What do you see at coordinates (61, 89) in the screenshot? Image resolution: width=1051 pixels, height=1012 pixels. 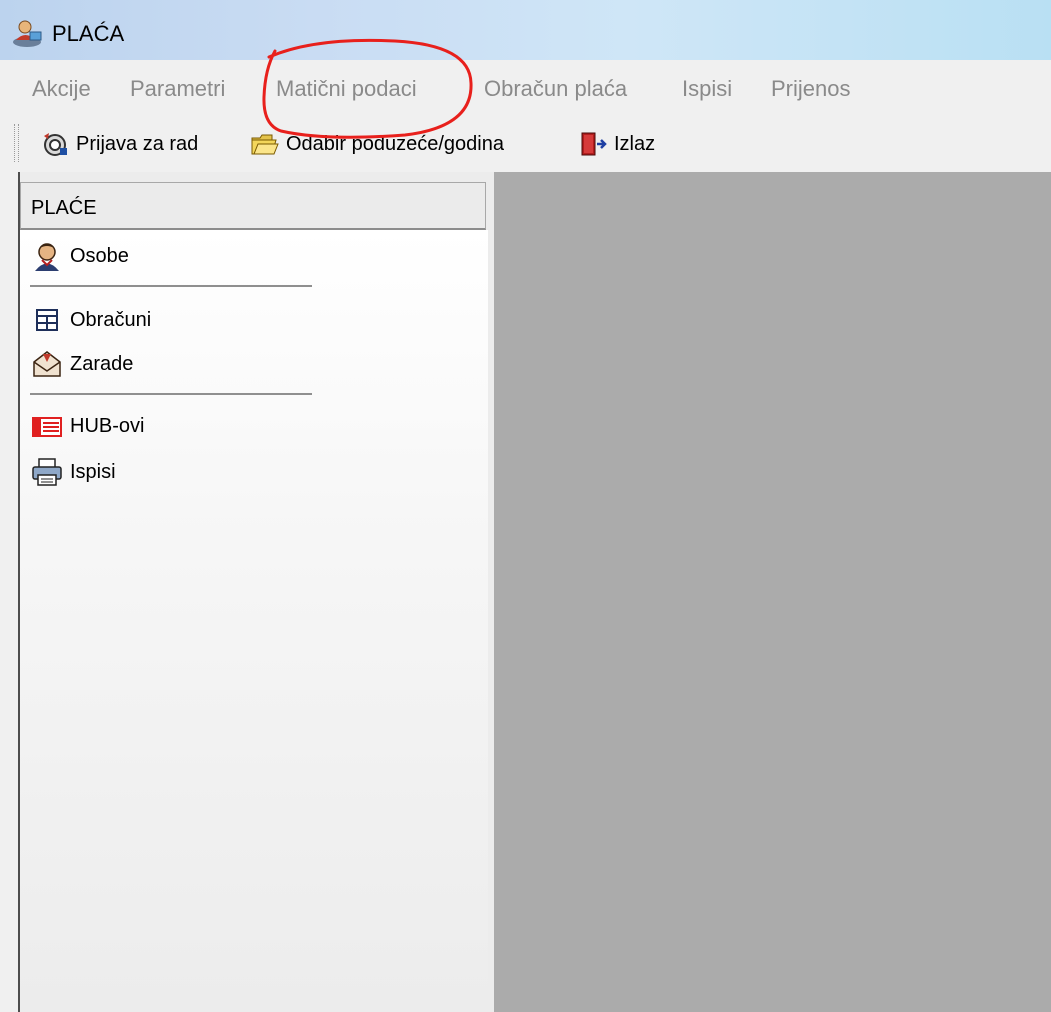 I see `menu-akcije: Akcije` at bounding box center [61, 89].